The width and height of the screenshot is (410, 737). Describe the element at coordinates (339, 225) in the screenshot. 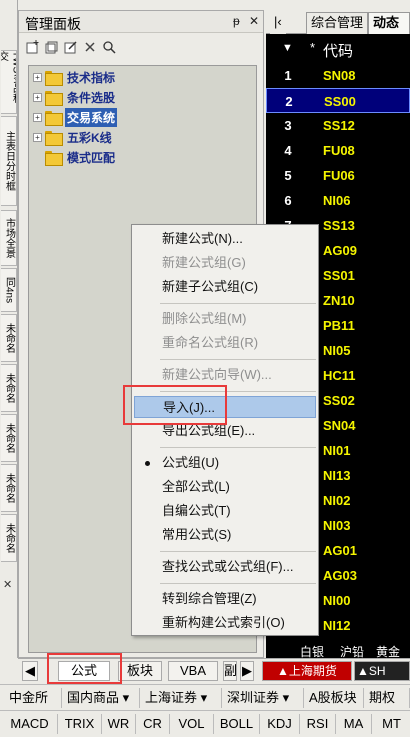

I see `contract-code: SS13` at that location.